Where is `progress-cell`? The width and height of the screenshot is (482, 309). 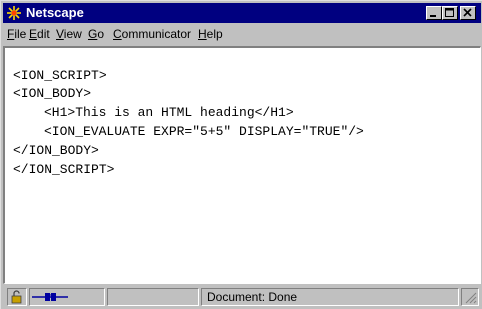 progress-cell is located at coordinates (153, 297).